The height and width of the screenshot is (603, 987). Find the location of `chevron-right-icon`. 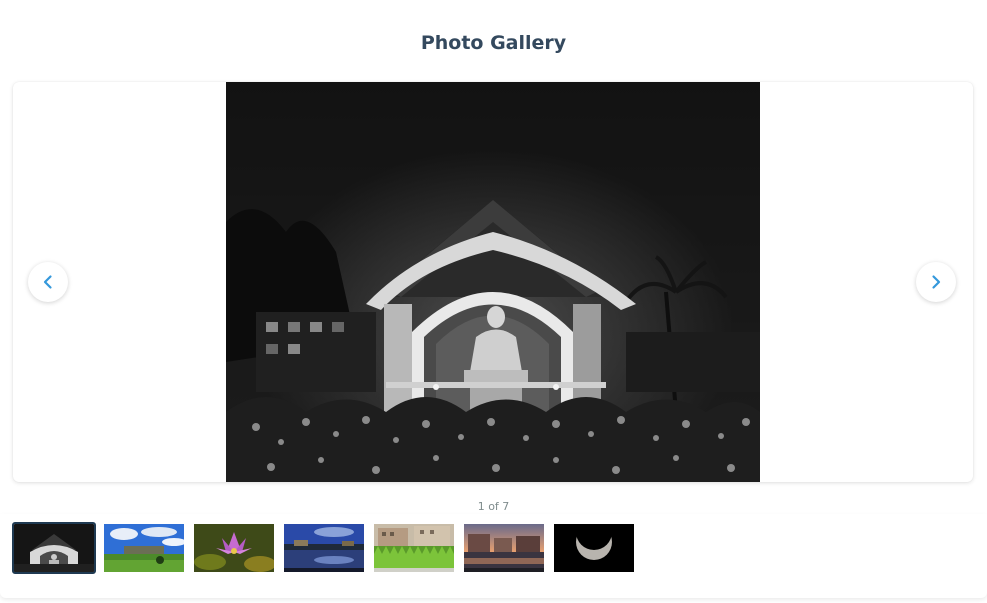

chevron-right-icon is located at coordinates (936, 282).